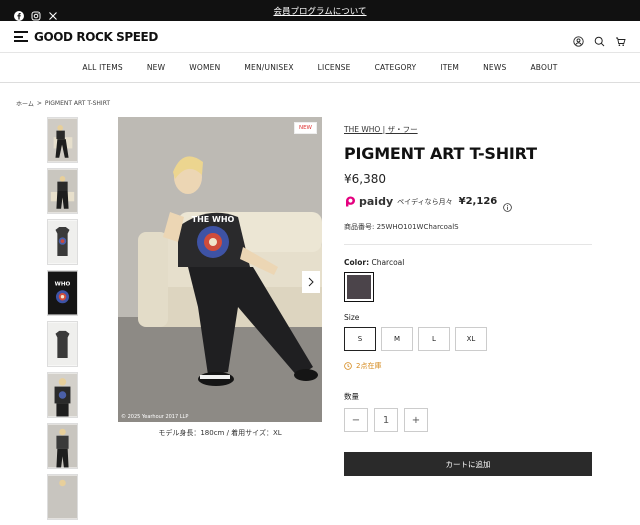  I want to click on color-label-title: Color:, so click(357, 262).